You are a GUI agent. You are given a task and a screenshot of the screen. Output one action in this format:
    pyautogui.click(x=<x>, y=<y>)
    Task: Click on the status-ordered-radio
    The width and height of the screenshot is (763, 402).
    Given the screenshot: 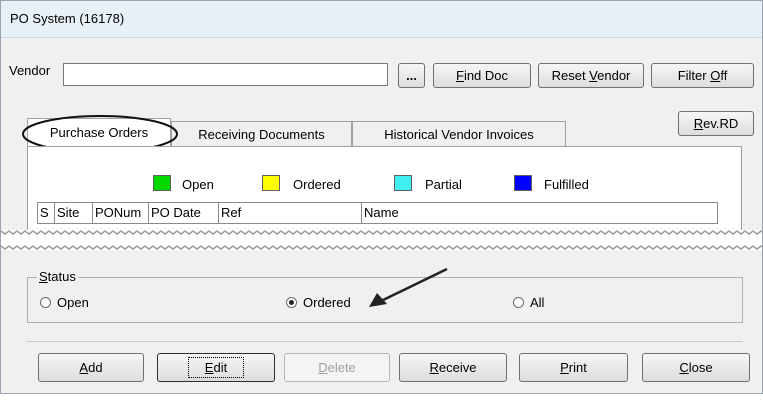 What is the action you would take?
    pyautogui.click(x=291, y=302)
    